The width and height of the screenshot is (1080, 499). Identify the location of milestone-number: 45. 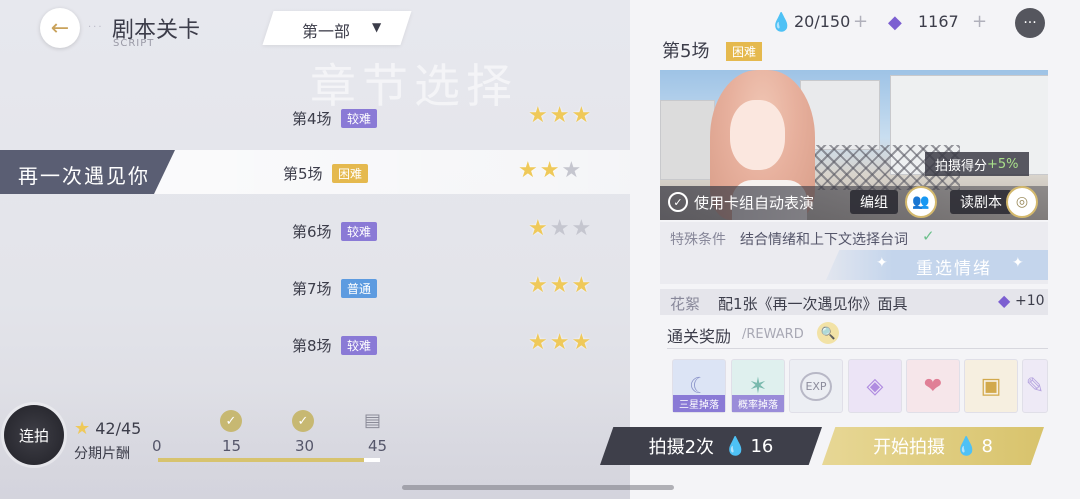
(378, 446).